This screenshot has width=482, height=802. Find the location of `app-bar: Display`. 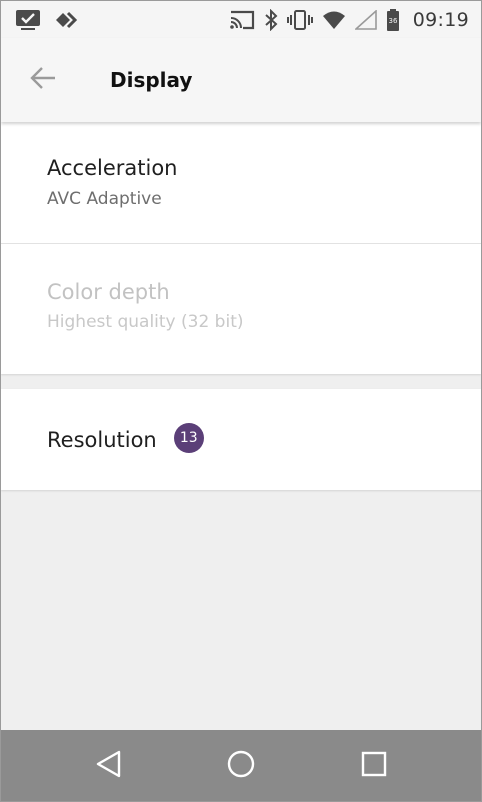

app-bar: Display is located at coordinates (241, 80).